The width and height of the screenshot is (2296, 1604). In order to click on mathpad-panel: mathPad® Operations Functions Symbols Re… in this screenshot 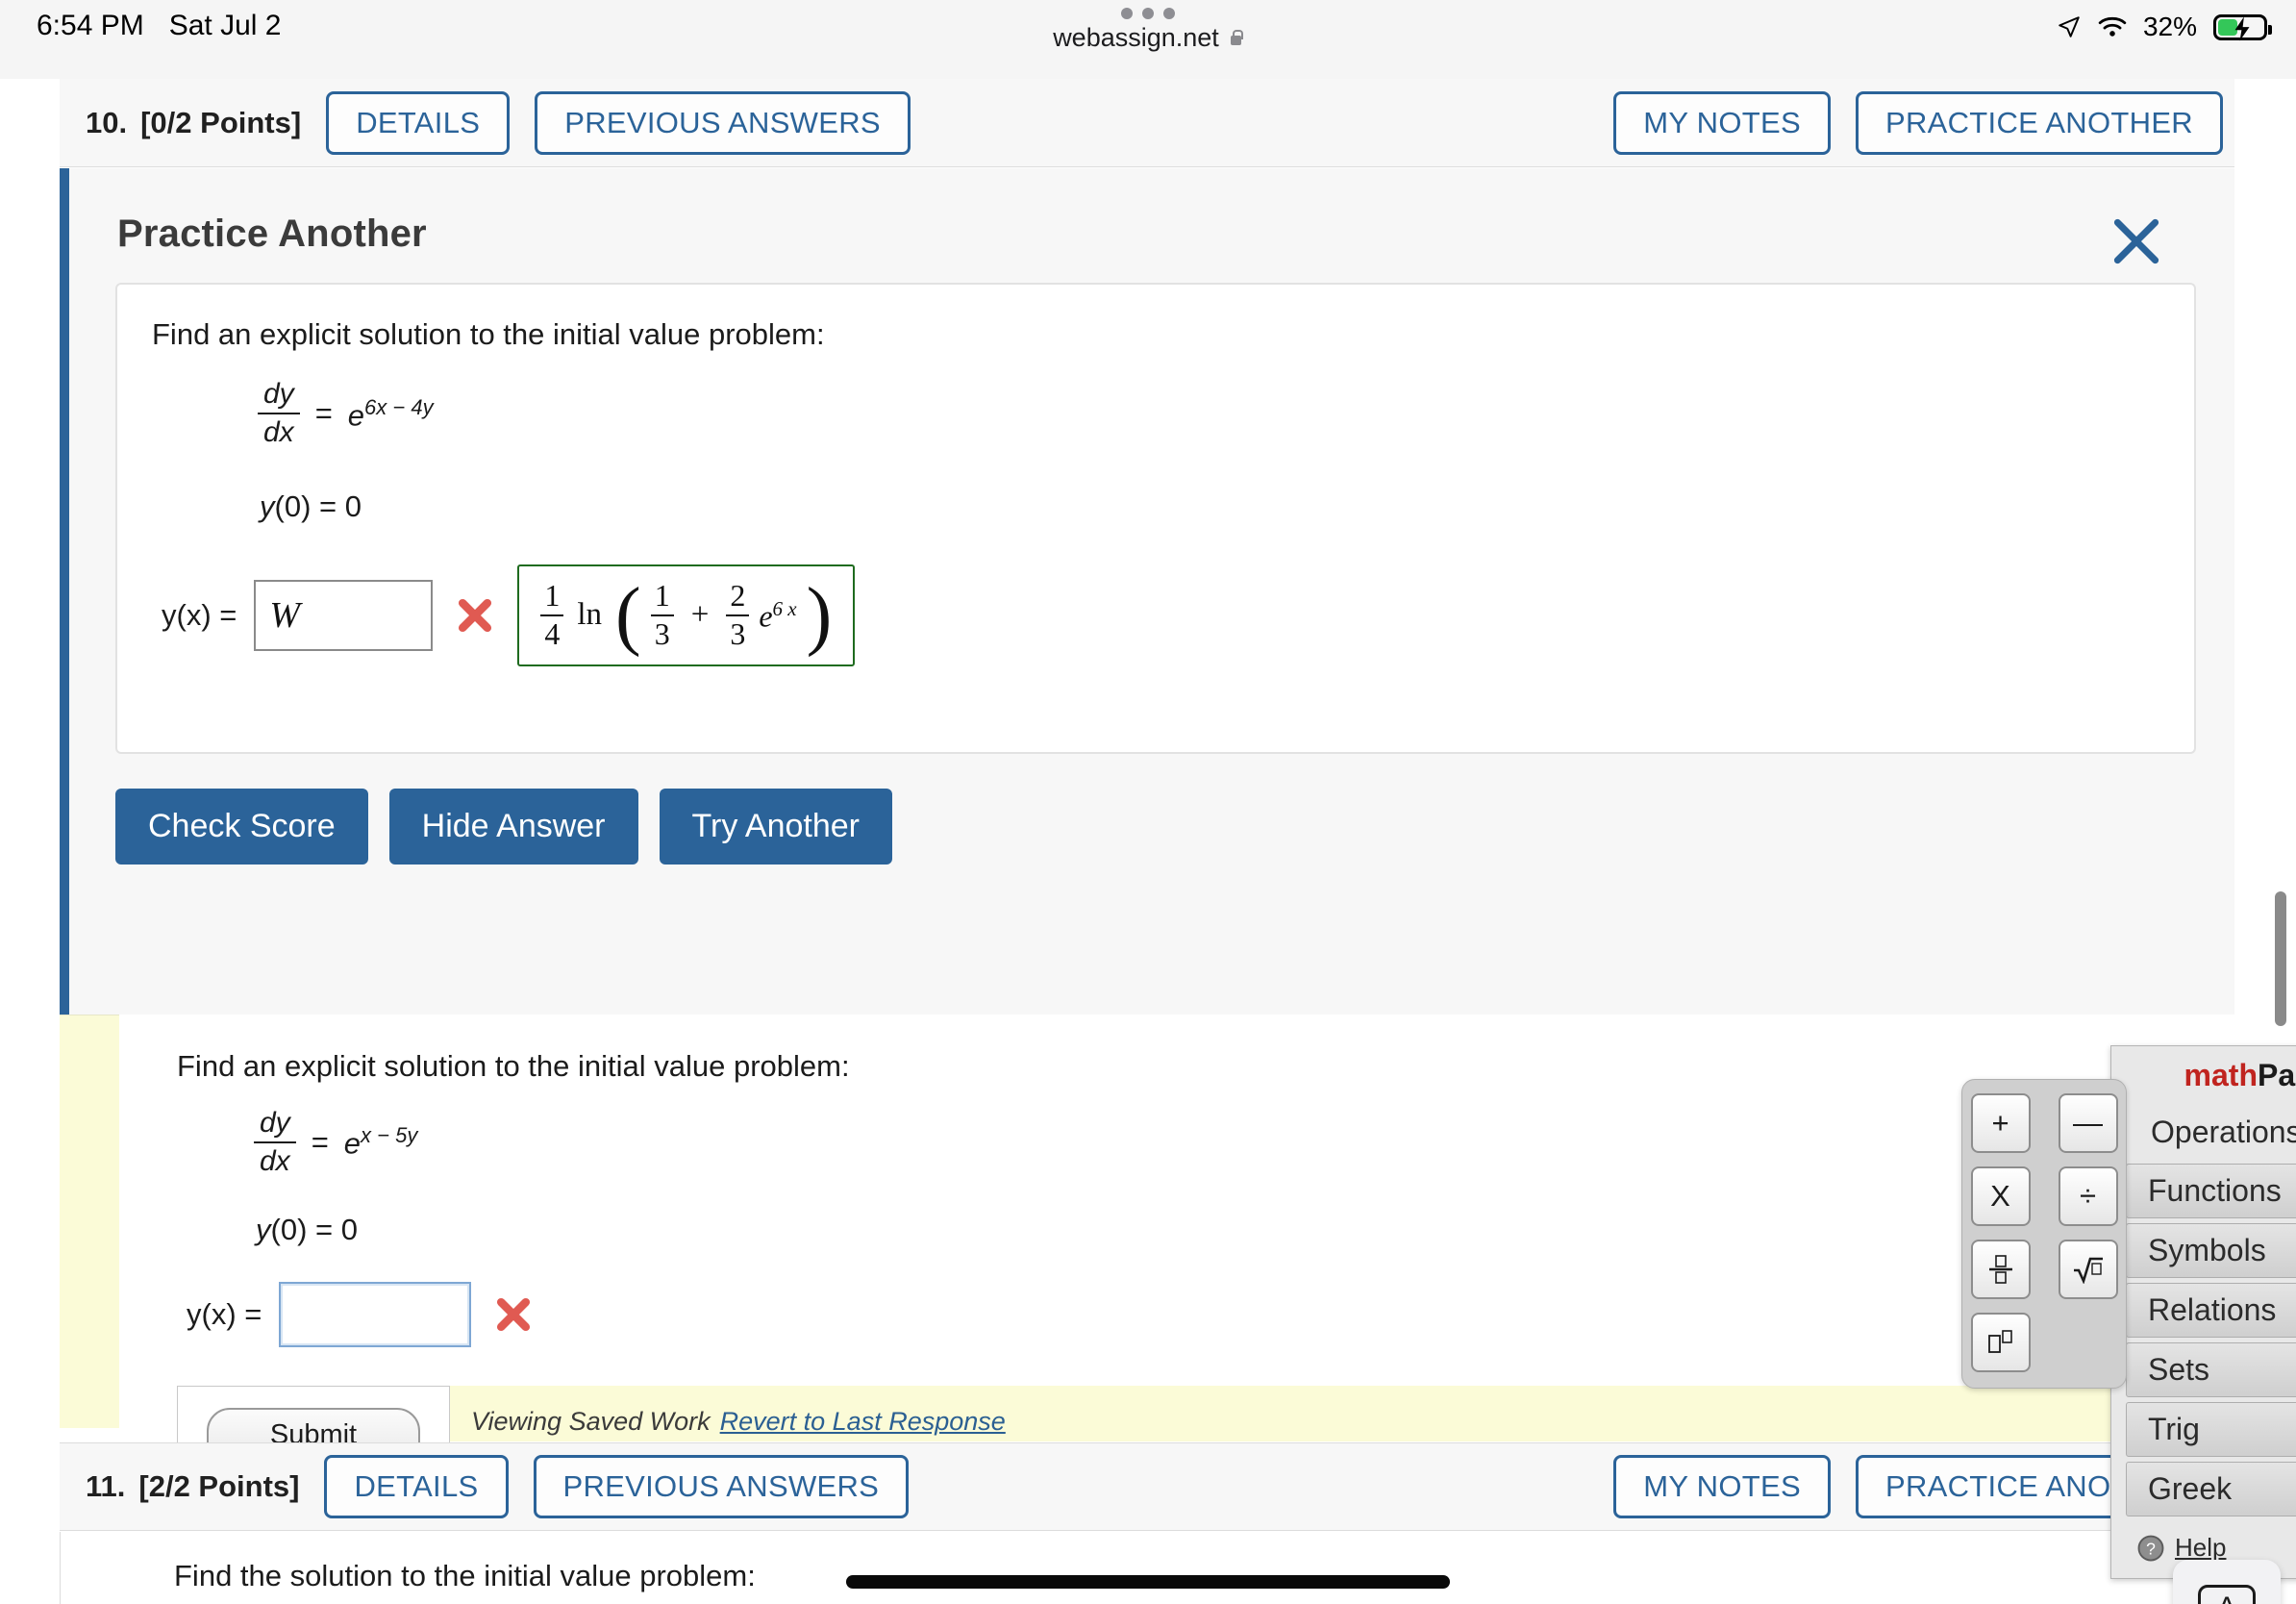, I will do `click(2203, 1312)`.